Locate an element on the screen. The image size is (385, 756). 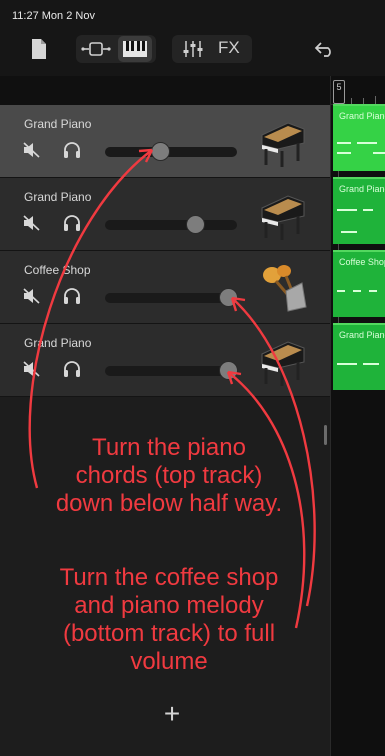
track-name: Coffee Shop is located at coordinates (57, 270).